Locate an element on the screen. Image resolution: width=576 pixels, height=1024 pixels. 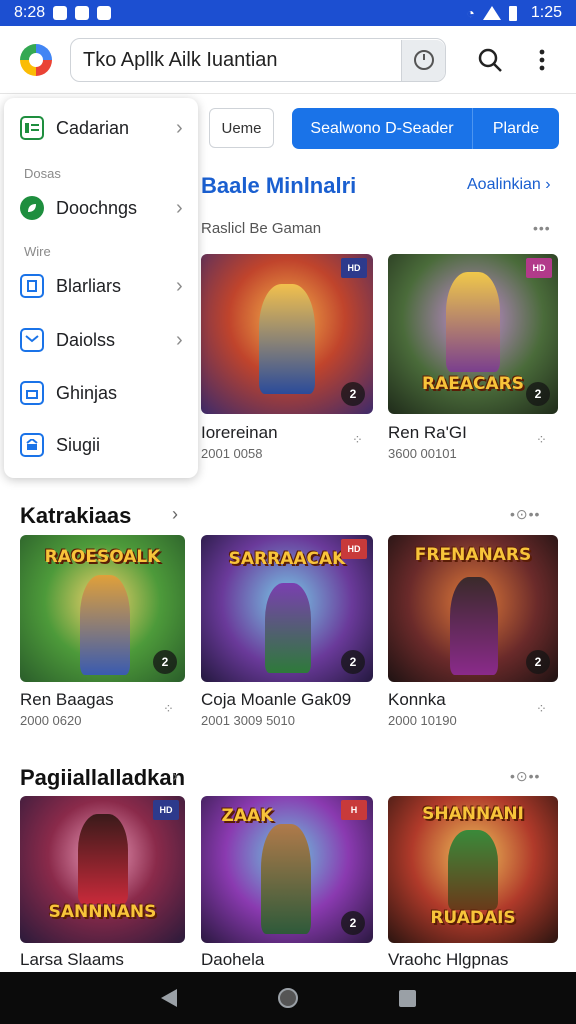
app-logo-icon is located at coordinates (36, 60).